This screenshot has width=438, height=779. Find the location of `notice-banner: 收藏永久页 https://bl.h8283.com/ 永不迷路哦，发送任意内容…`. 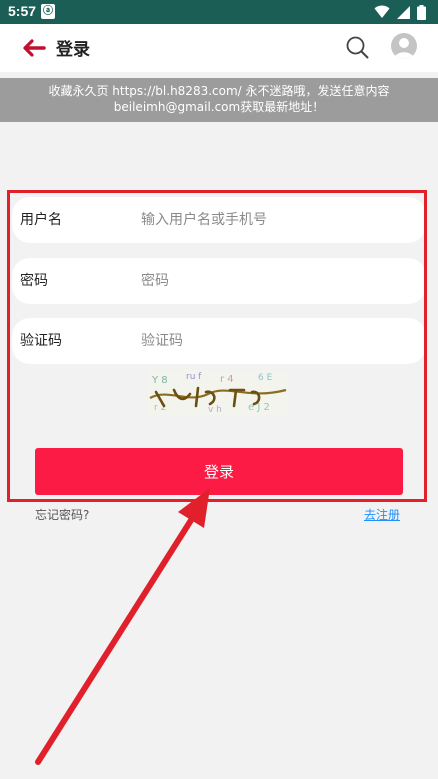

notice-banner: 收藏永久页 https://bl.h8283.com/ 永不迷路哦，发送任意内容… is located at coordinates (219, 100).